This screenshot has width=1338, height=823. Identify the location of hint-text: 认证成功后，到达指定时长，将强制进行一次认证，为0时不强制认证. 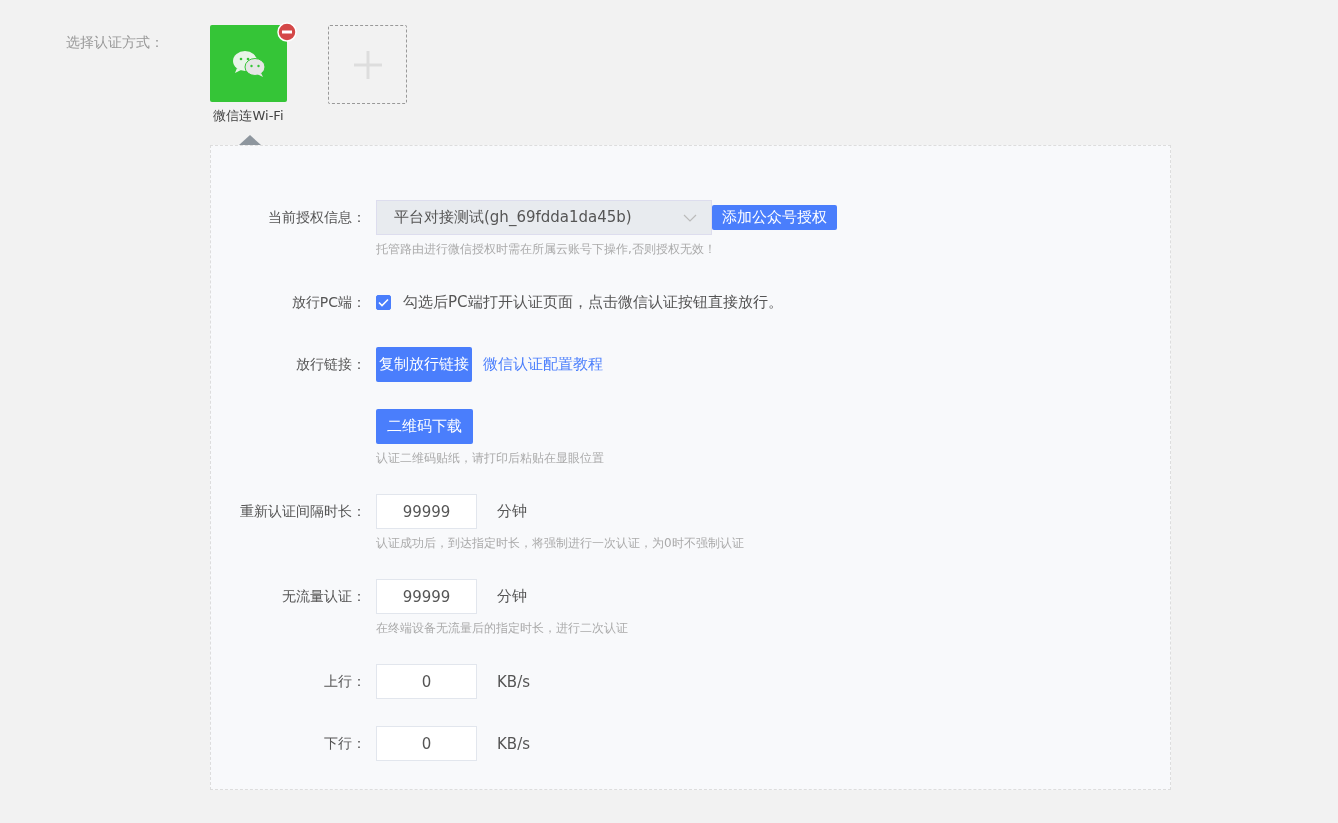
(560, 543).